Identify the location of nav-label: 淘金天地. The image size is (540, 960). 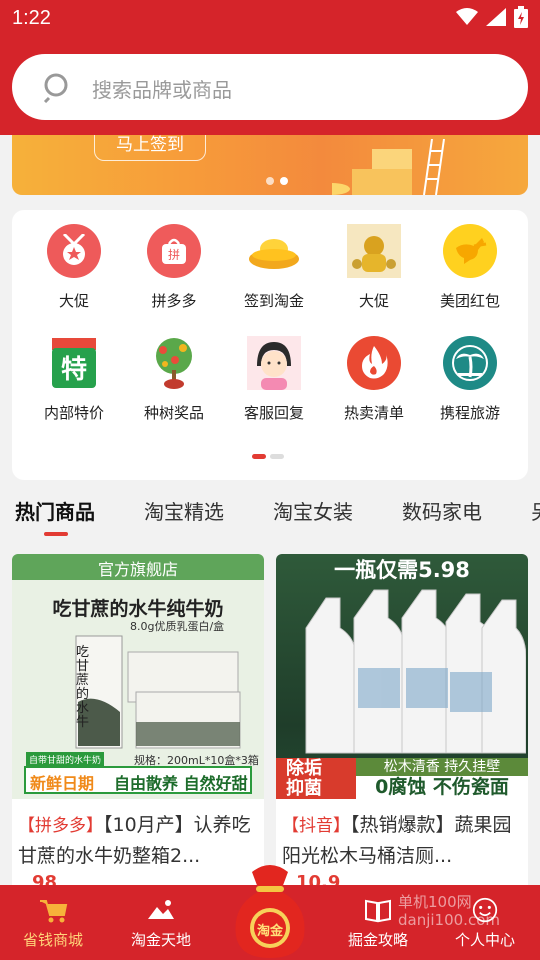
(160, 940).